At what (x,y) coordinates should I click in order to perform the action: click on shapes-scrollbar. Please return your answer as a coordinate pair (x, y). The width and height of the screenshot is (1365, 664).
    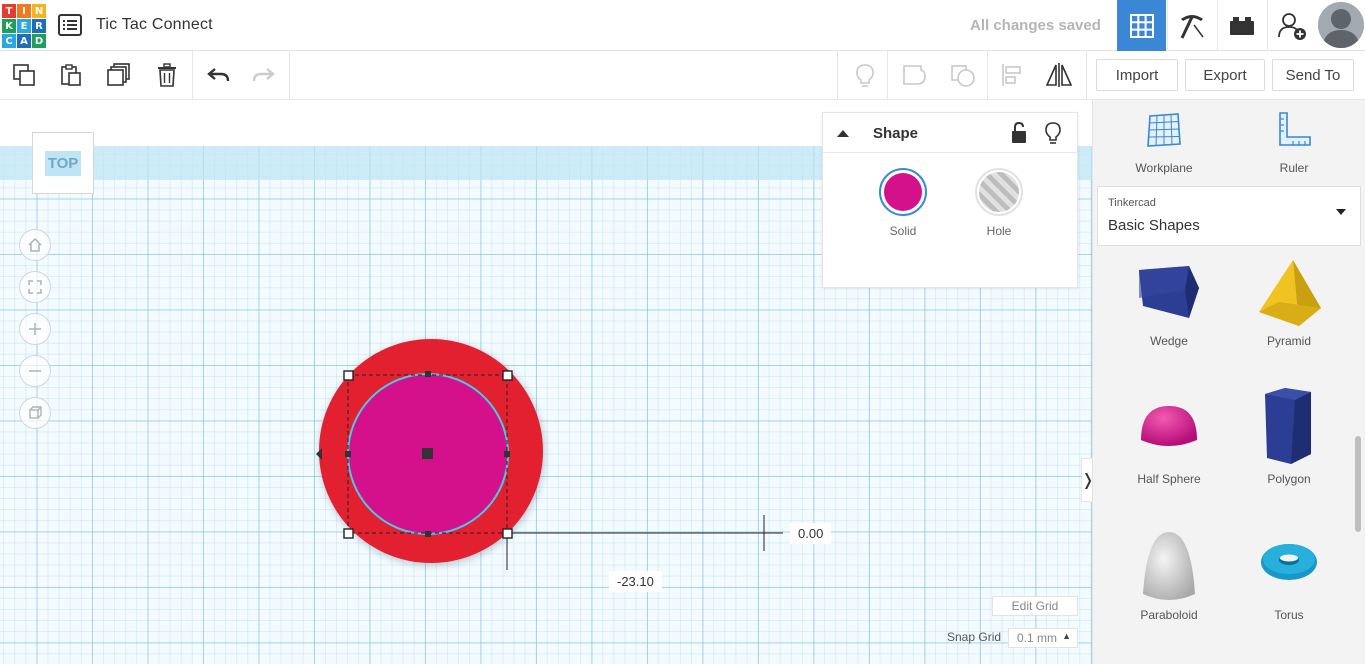
    Looking at the image, I should click on (1357, 462).